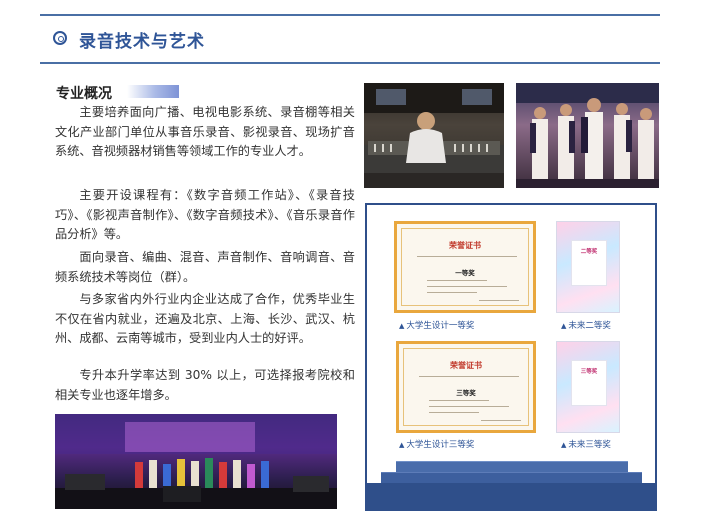 Image resolution: width=716 pixels, height=526 pixels. I want to click on title-rule, so click(350, 63).